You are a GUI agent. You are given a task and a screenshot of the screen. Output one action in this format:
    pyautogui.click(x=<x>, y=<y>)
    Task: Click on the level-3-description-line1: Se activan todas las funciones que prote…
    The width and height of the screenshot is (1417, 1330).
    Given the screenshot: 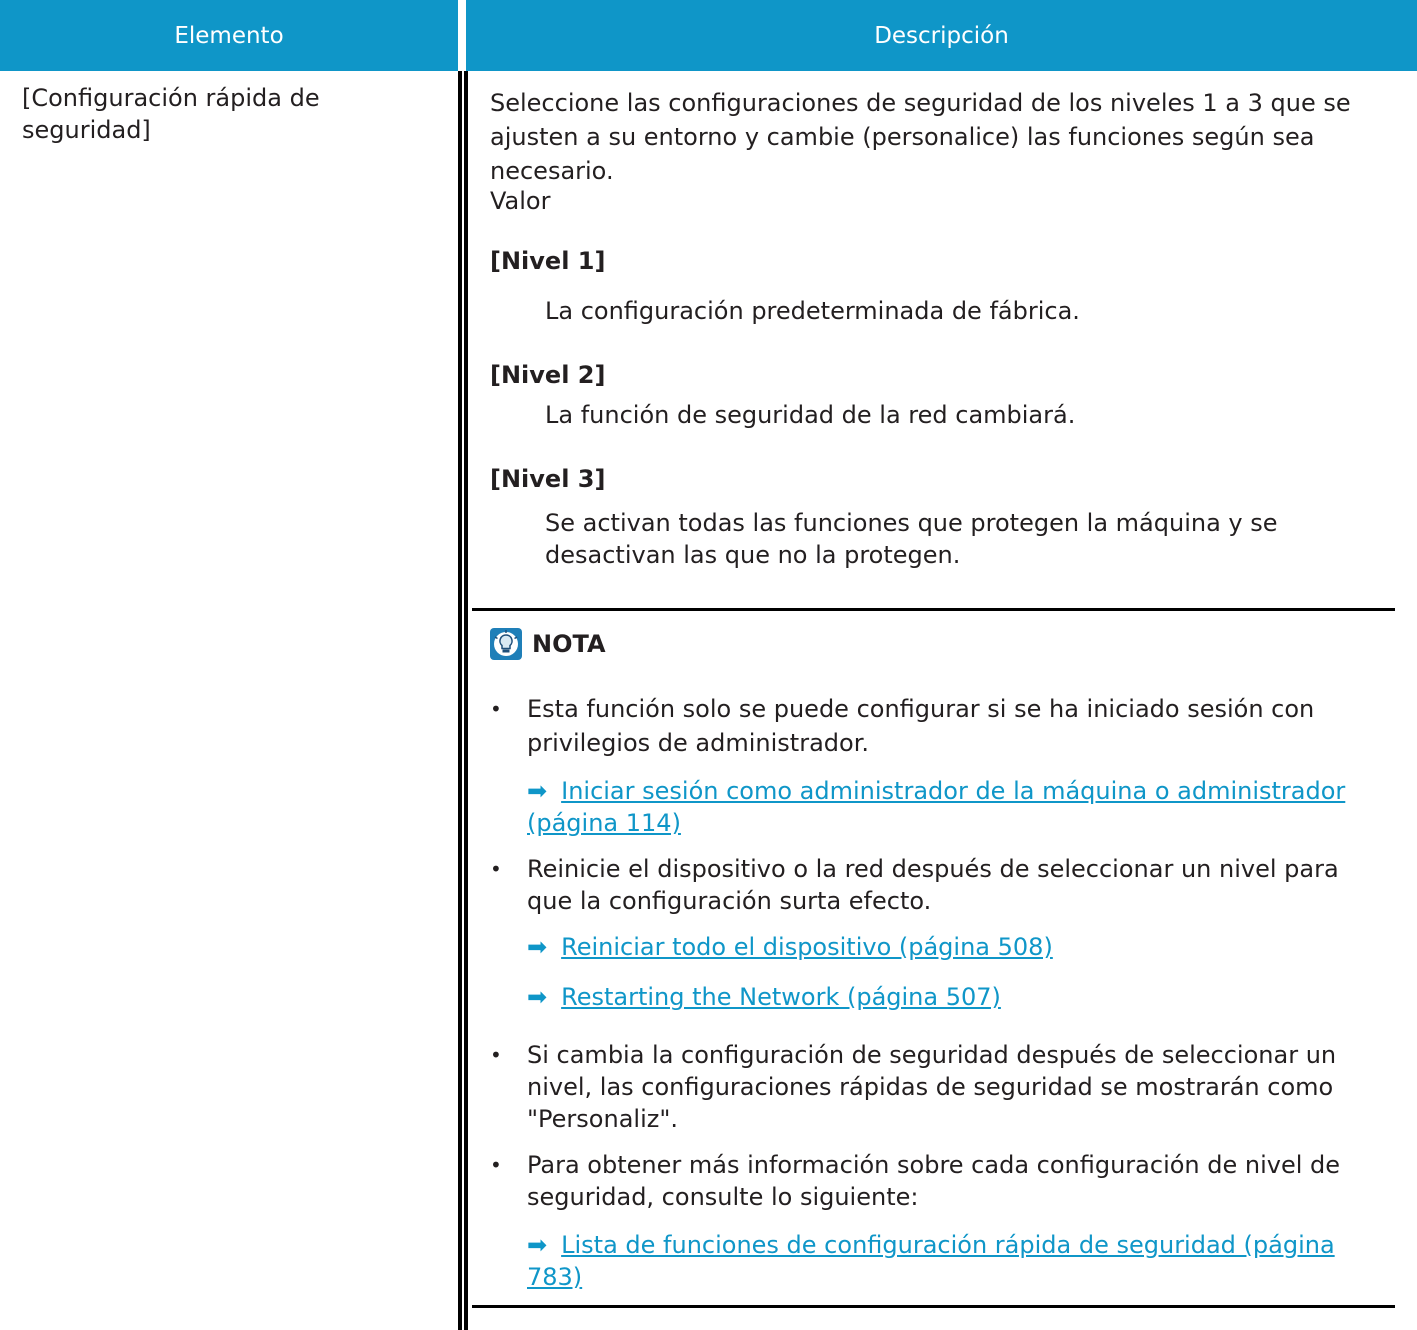 What is the action you would take?
    pyautogui.click(x=911, y=523)
    